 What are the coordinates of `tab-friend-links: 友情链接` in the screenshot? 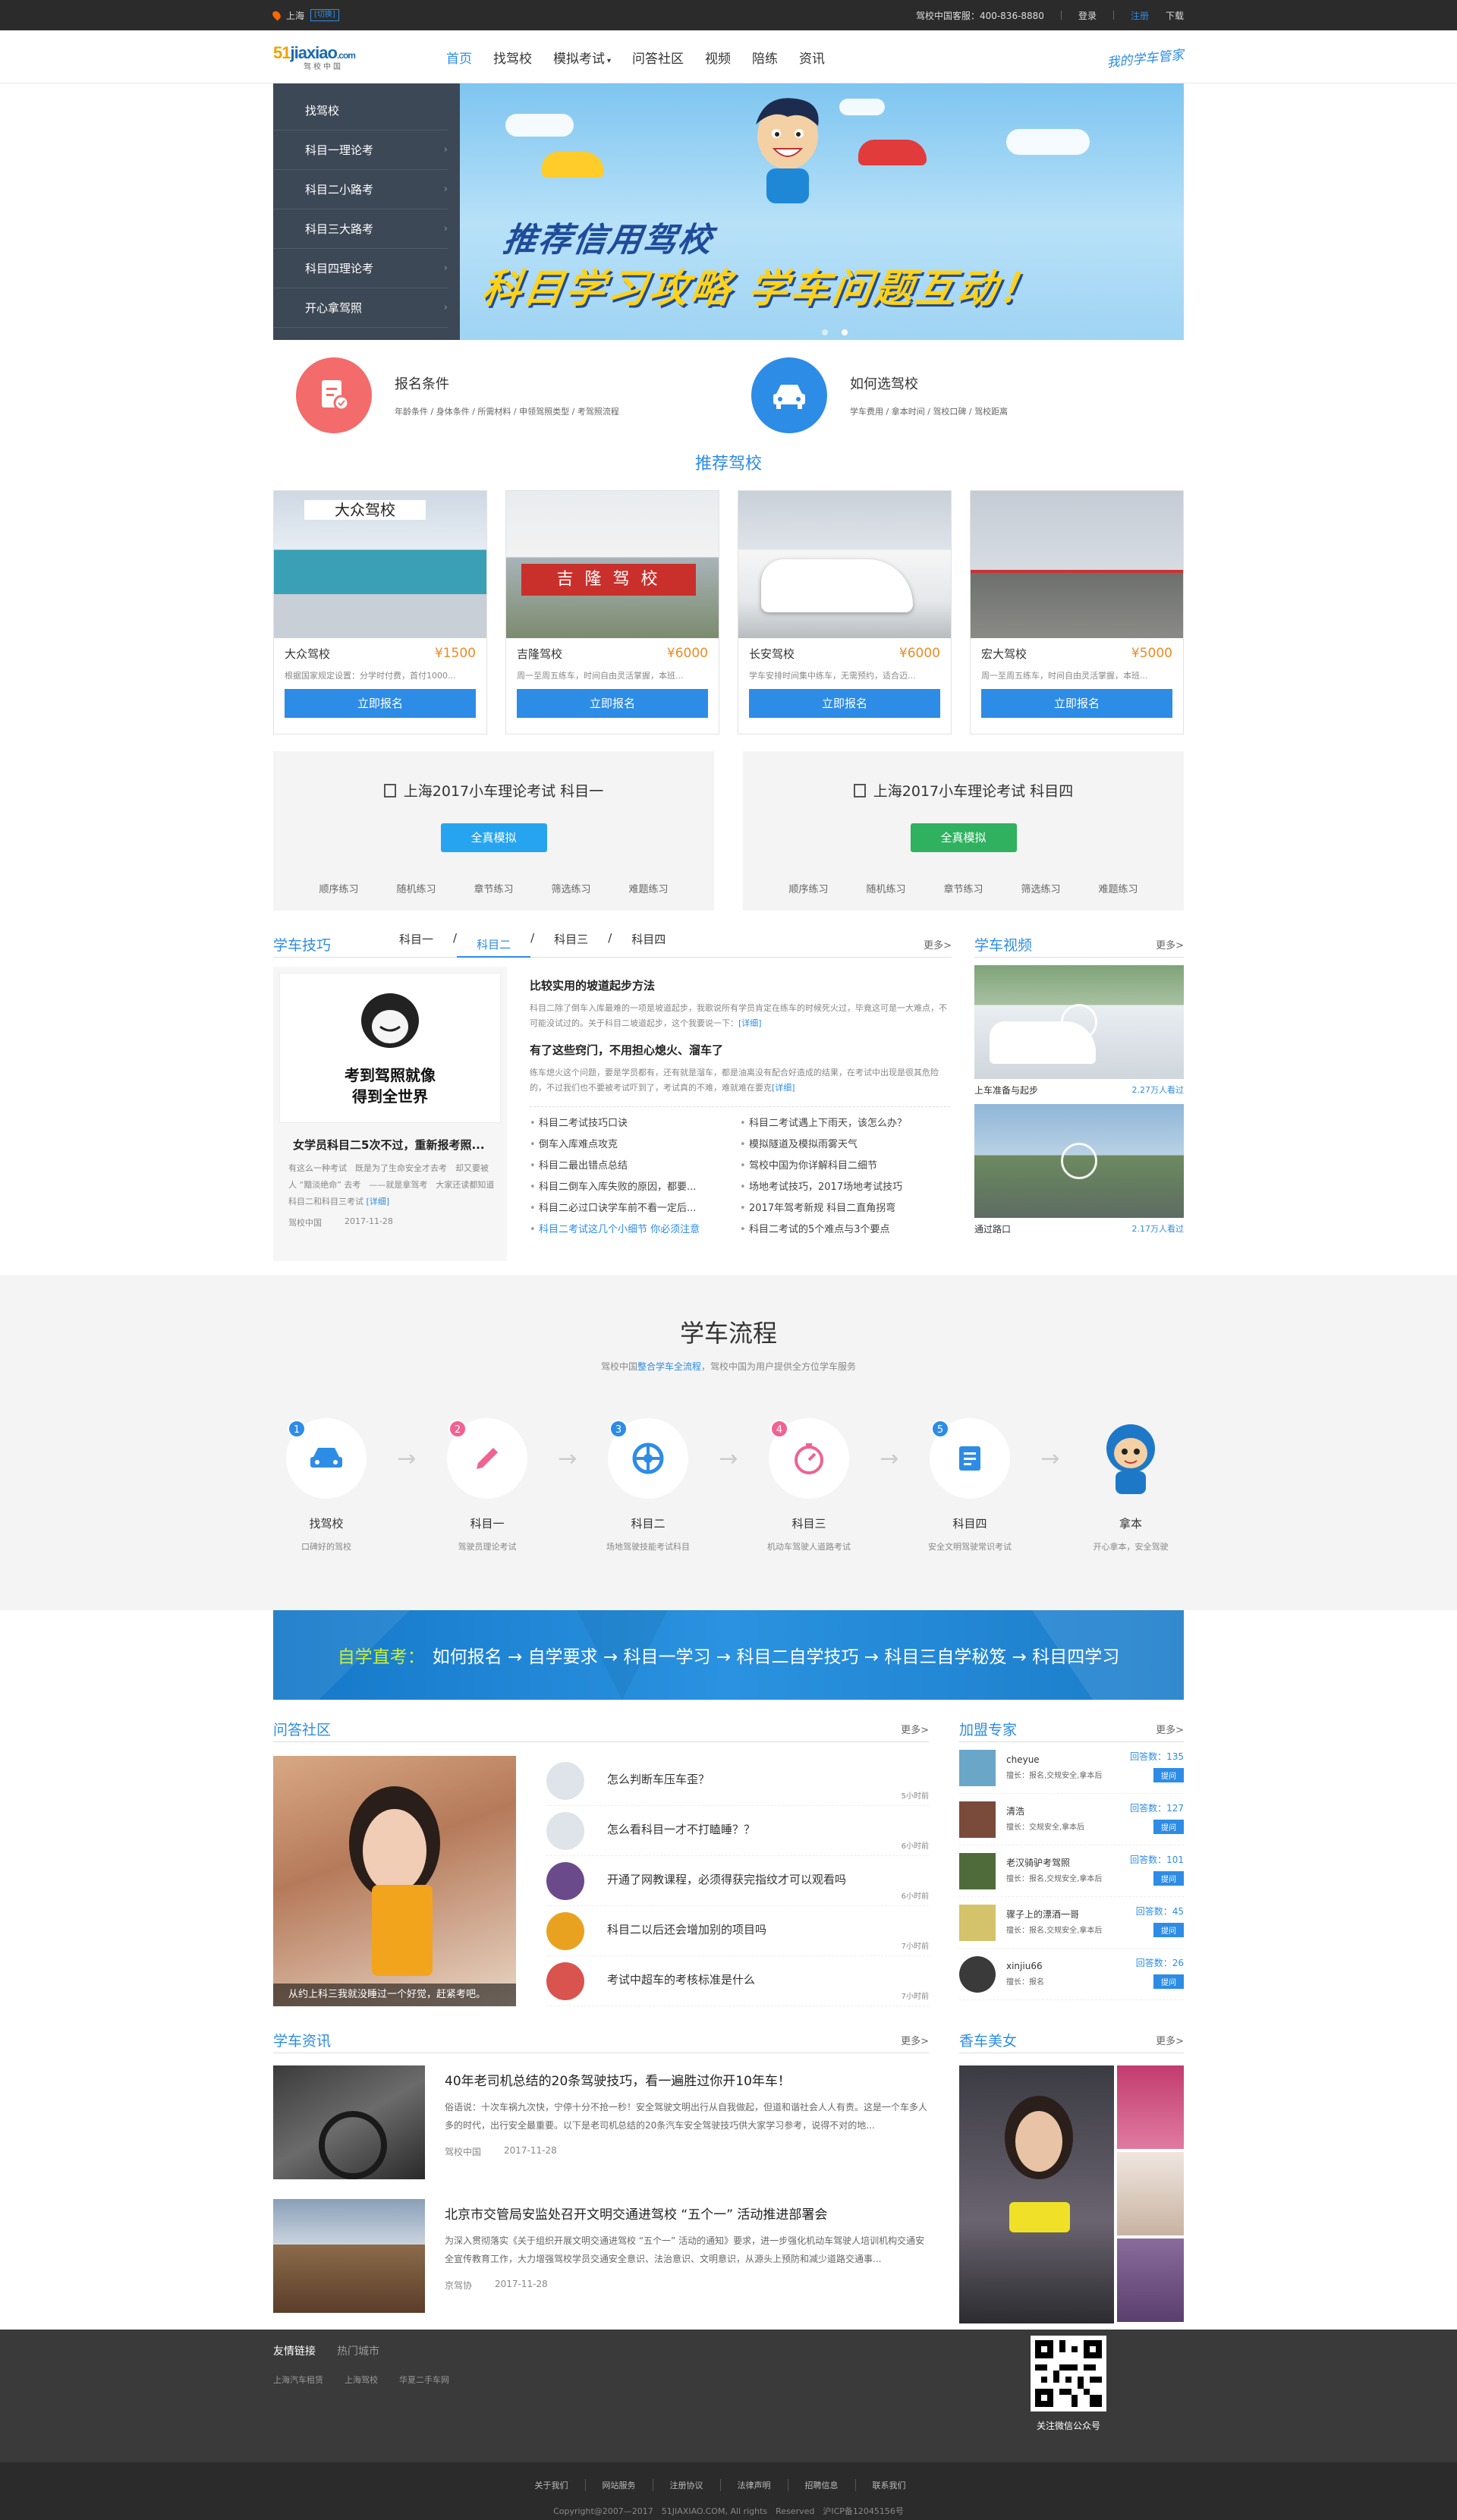 It's located at (294, 2350).